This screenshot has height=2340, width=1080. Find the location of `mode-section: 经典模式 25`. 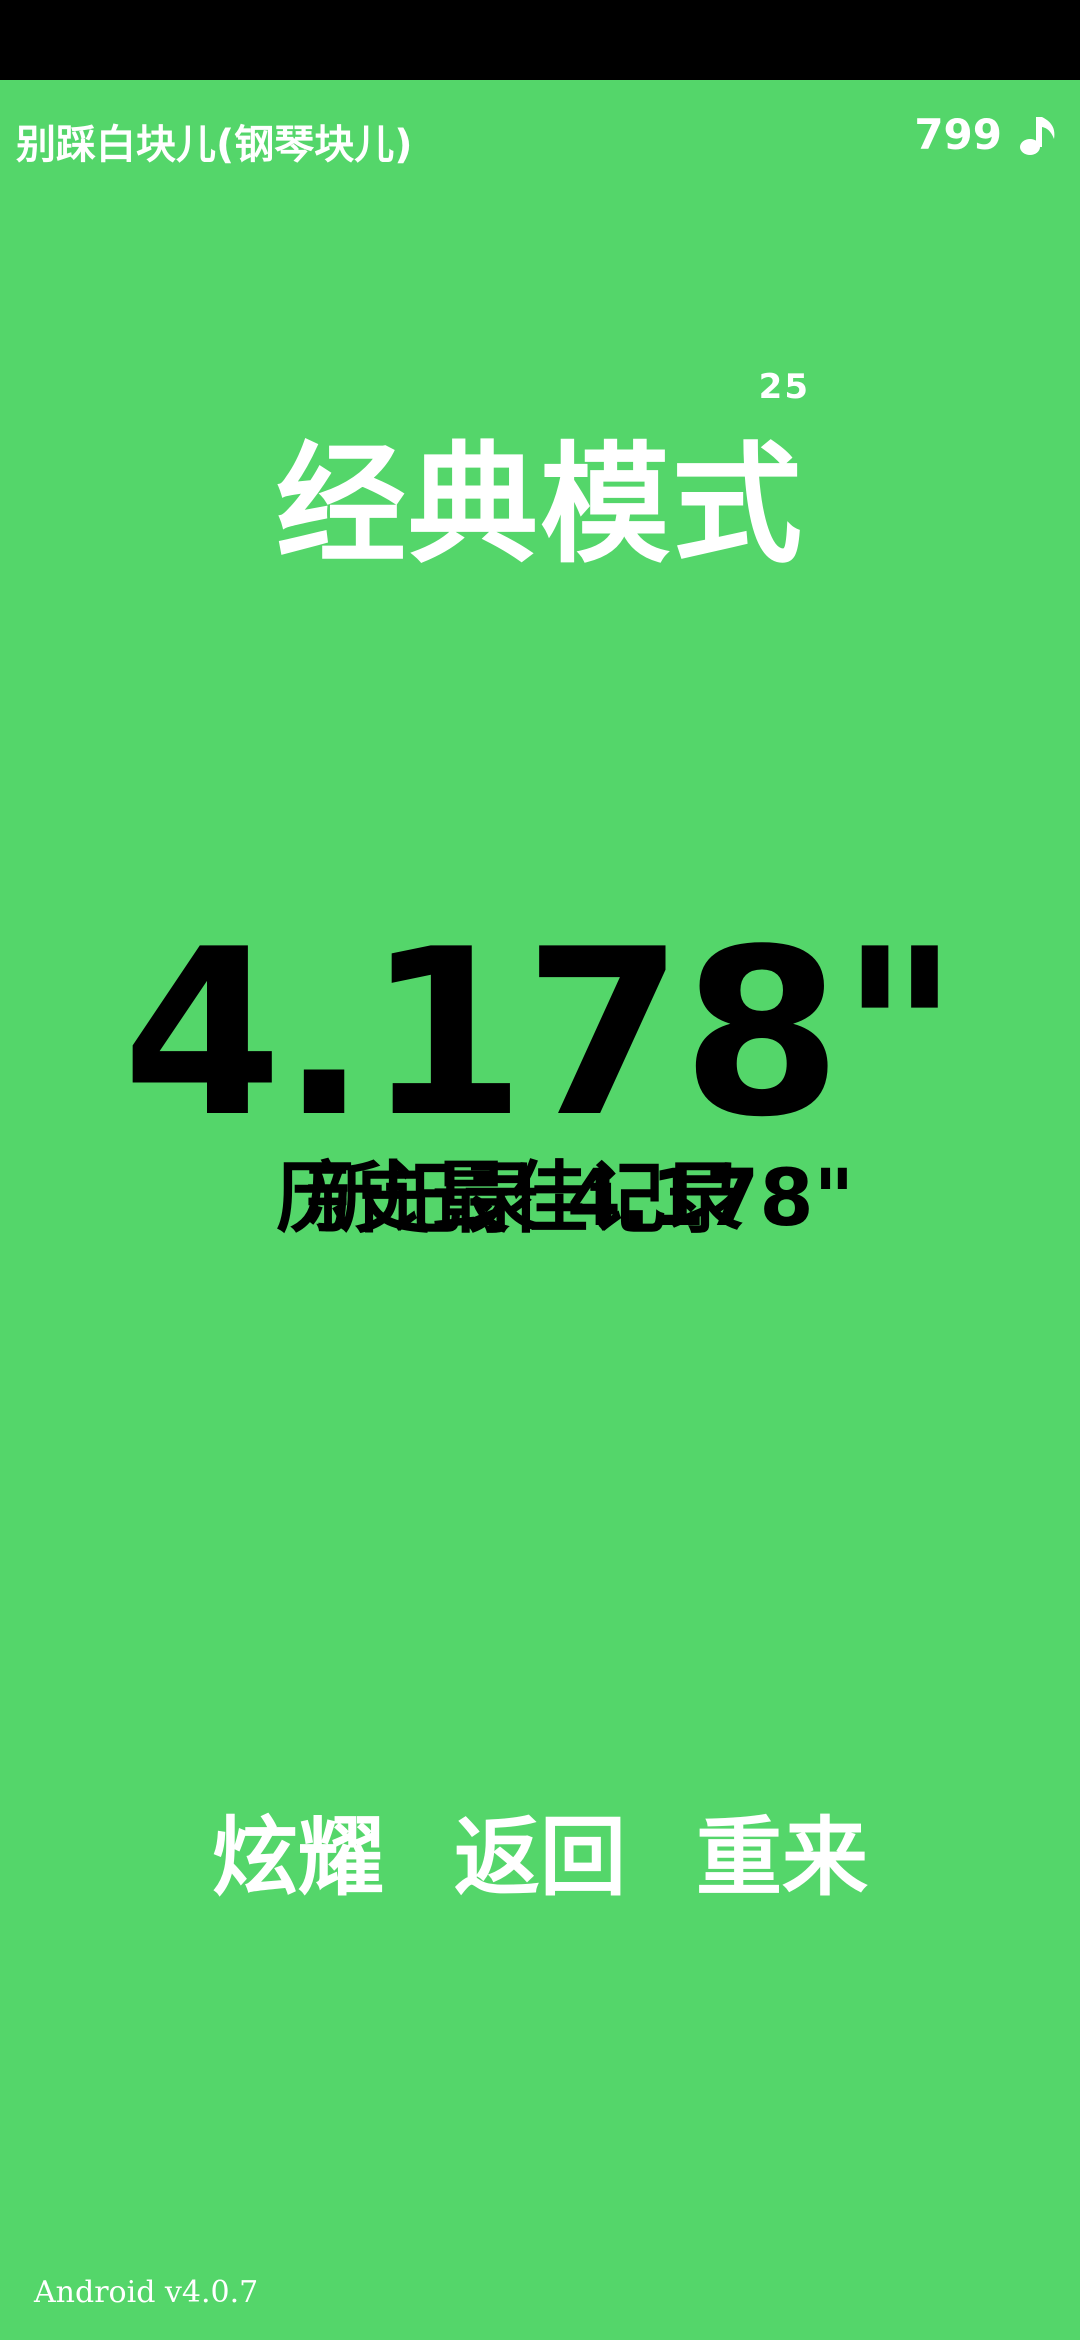

mode-section: 经典模式 25 is located at coordinates (540, 470).